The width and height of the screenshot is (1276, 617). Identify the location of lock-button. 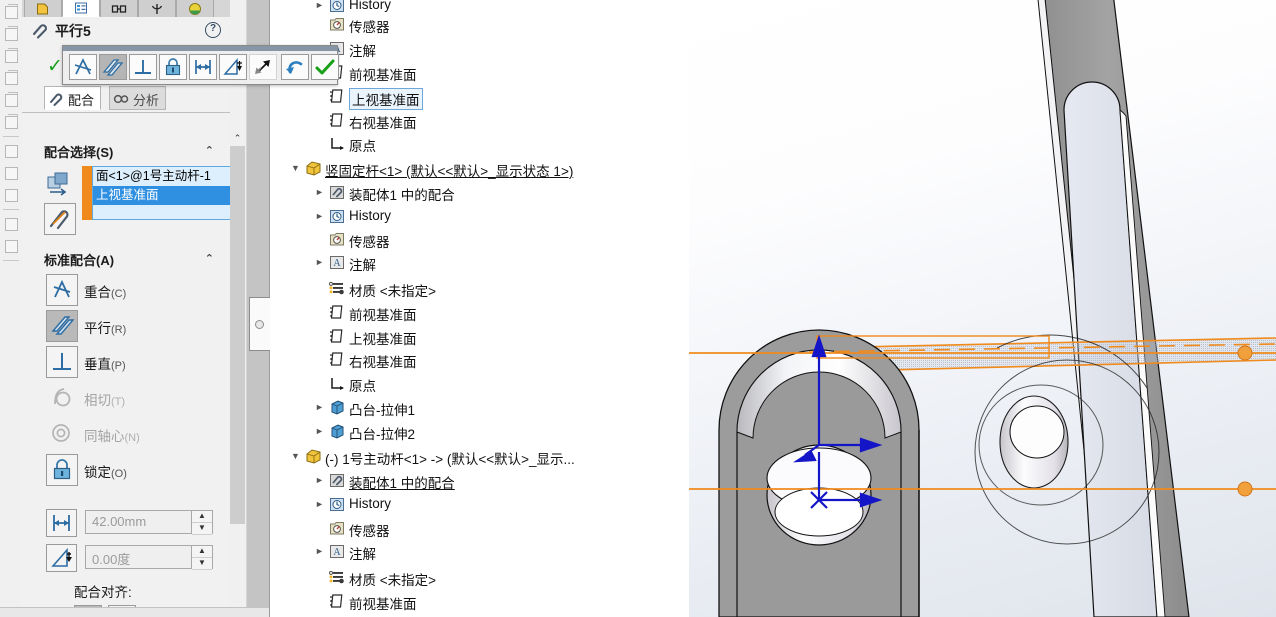
(62, 470).